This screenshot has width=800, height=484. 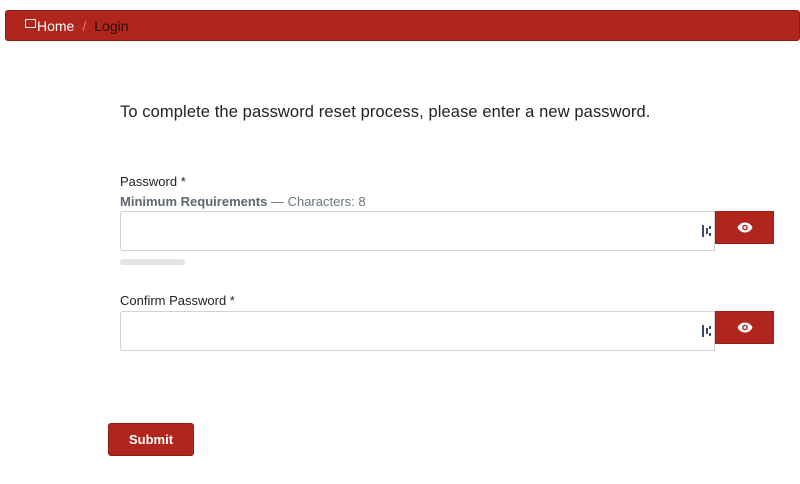 I want to click on confirm-password-input, so click(x=417, y=331).